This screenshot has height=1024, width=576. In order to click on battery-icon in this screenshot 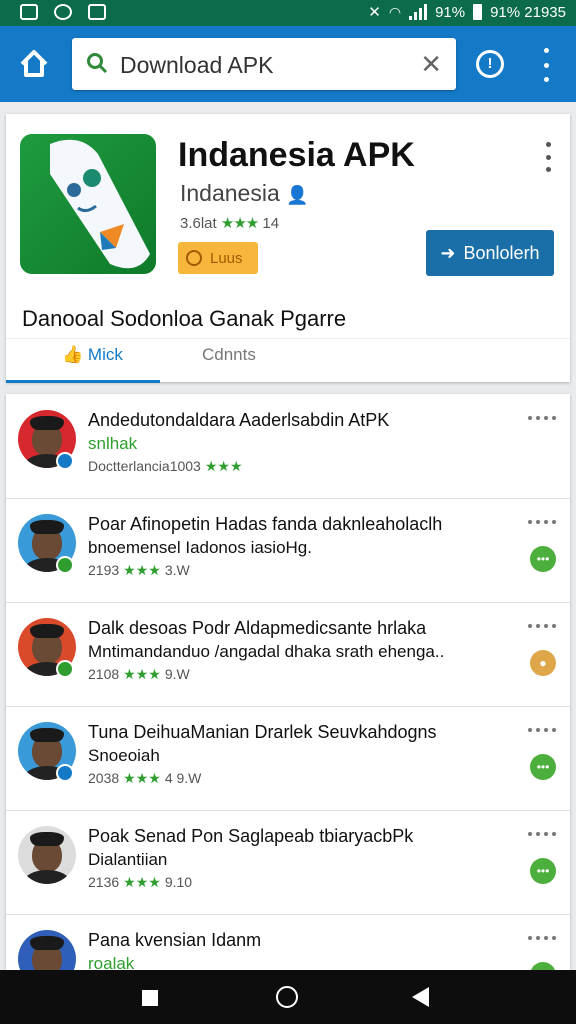, I will do `click(478, 12)`.